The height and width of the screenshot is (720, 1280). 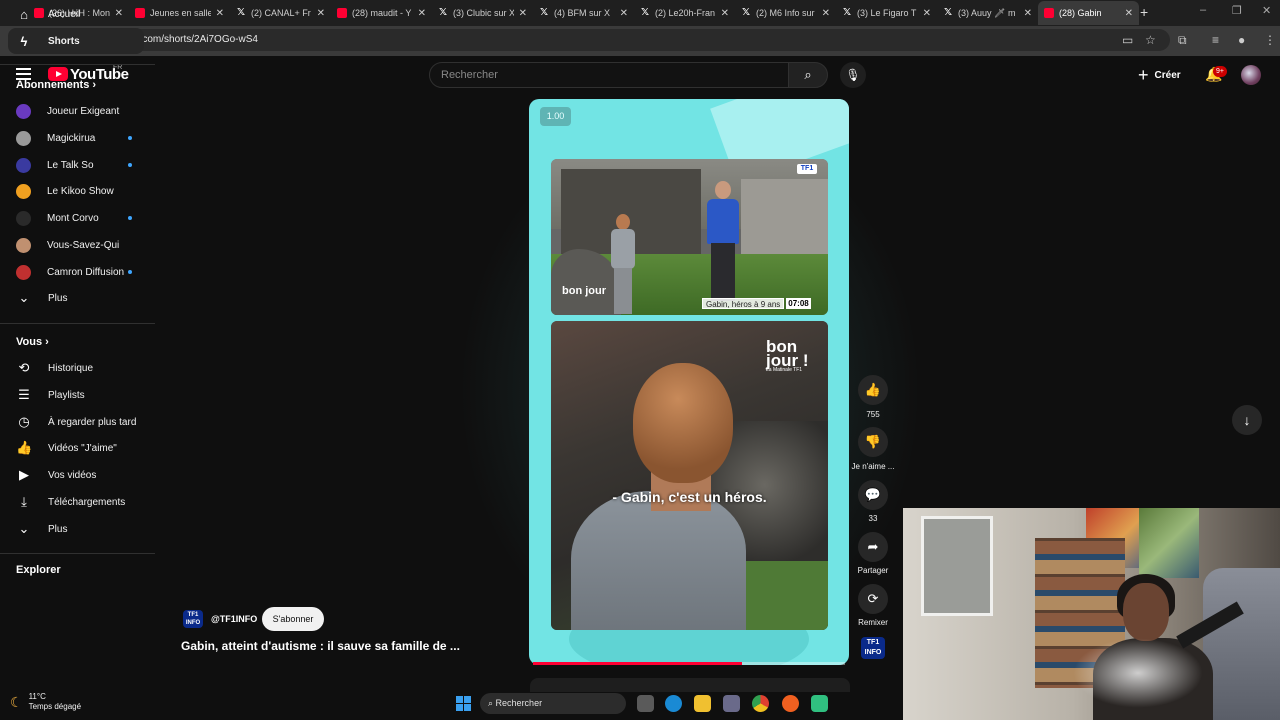 What do you see at coordinates (987, 13) in the screenshot?
I see `browser-tab: 𝕏 (3) Auuy 🗡 m ✕` at bounding box center [987, 13].